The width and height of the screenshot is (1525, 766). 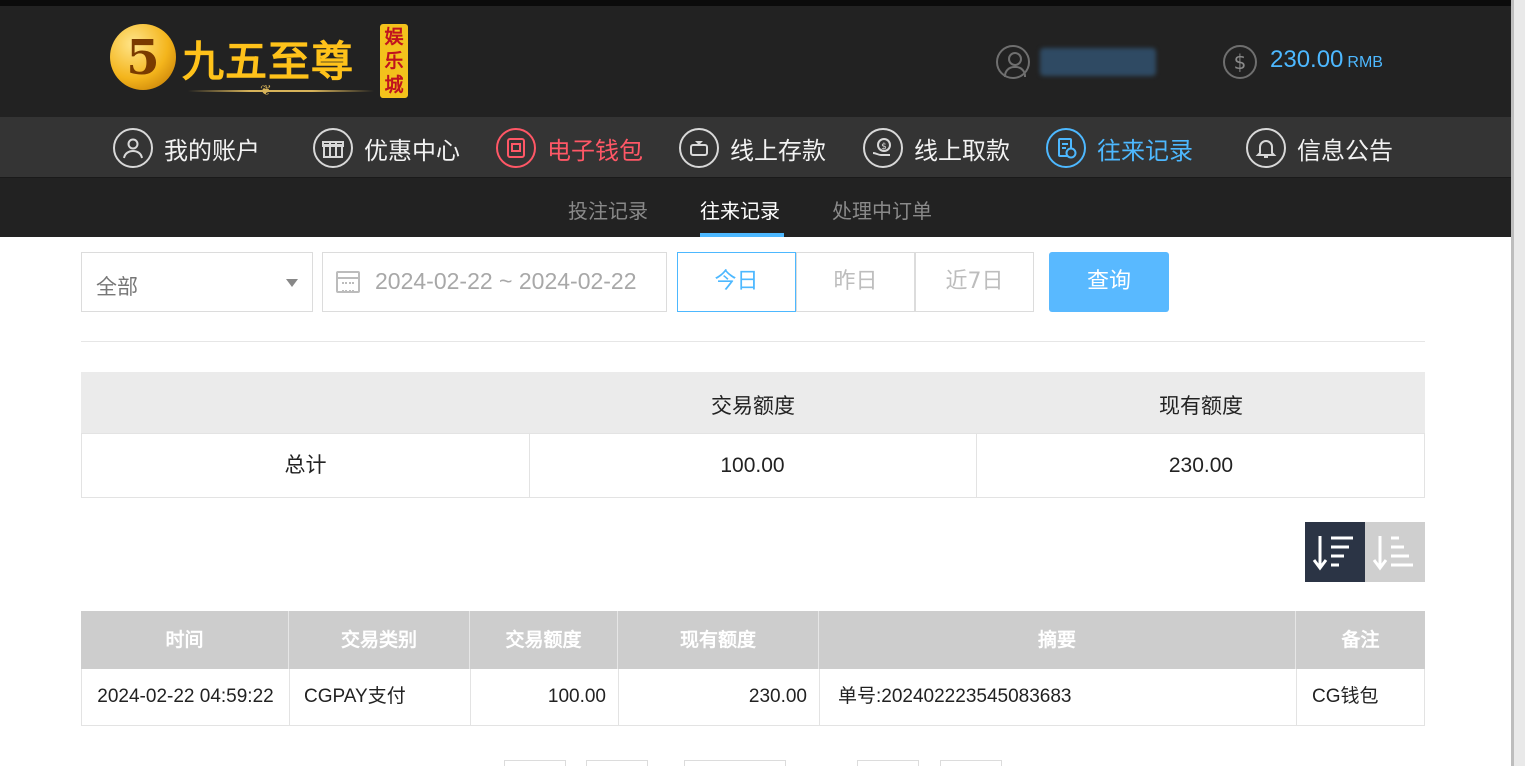 What do you see at coordinates (1345, 150) in the screenshot?
I see `nav-label: 信息公告` at bounding box center [1345, 150].